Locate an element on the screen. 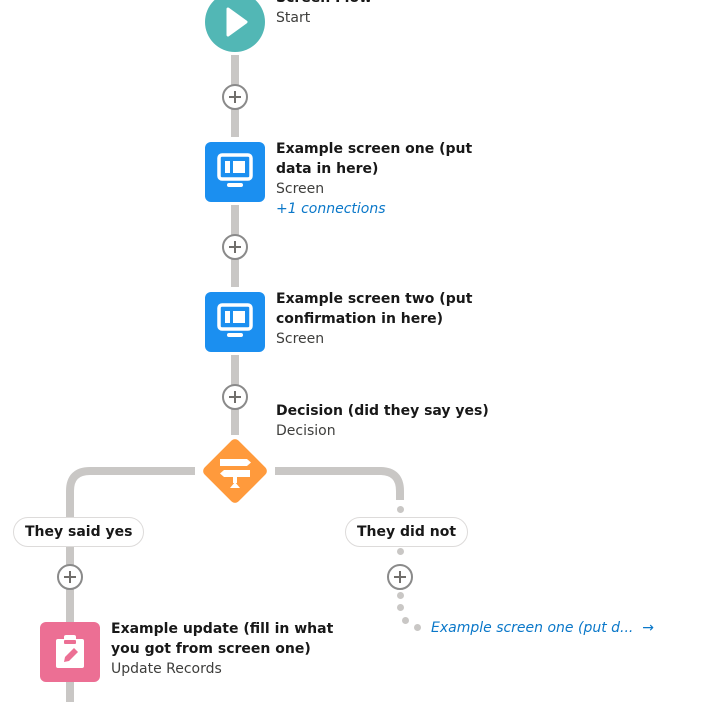  screen-node-one is located at coordinates (235, 172).